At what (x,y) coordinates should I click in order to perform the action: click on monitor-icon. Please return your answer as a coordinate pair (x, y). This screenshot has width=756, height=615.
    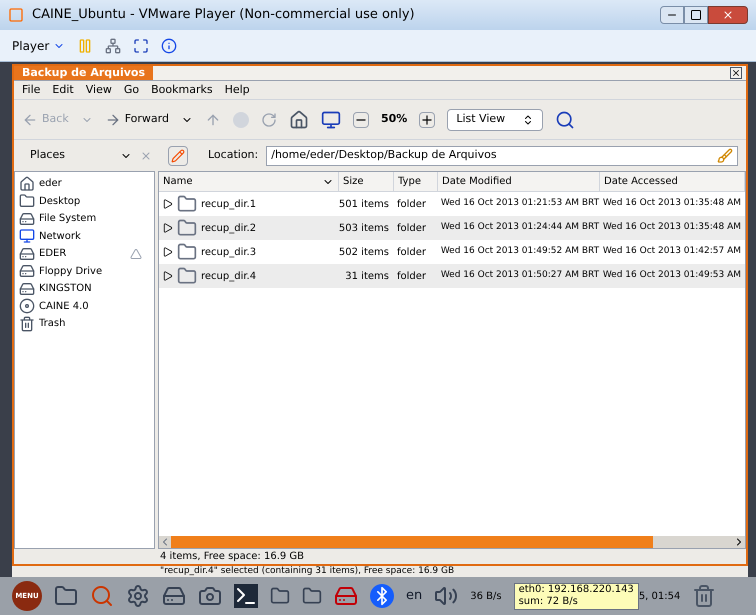
    Looking at the image, I should click on (27, 236).